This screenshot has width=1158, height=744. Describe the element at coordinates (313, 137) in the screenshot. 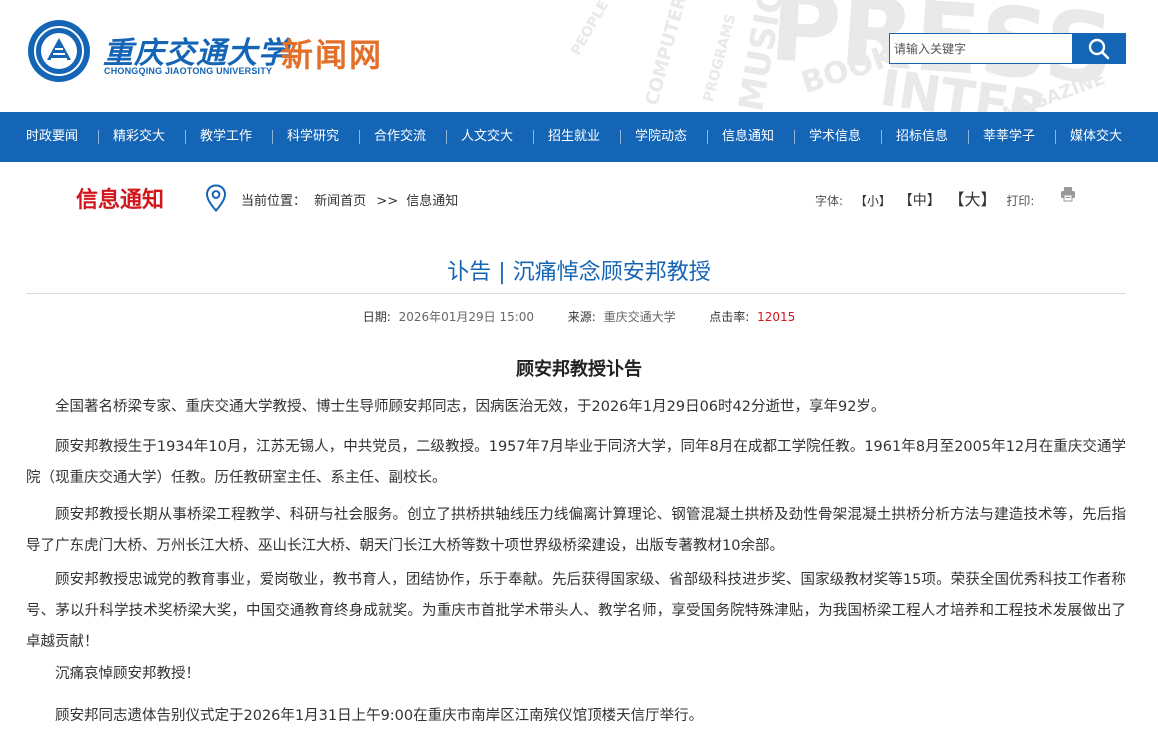

I see `nav-item-research: 科学研究` at that location.